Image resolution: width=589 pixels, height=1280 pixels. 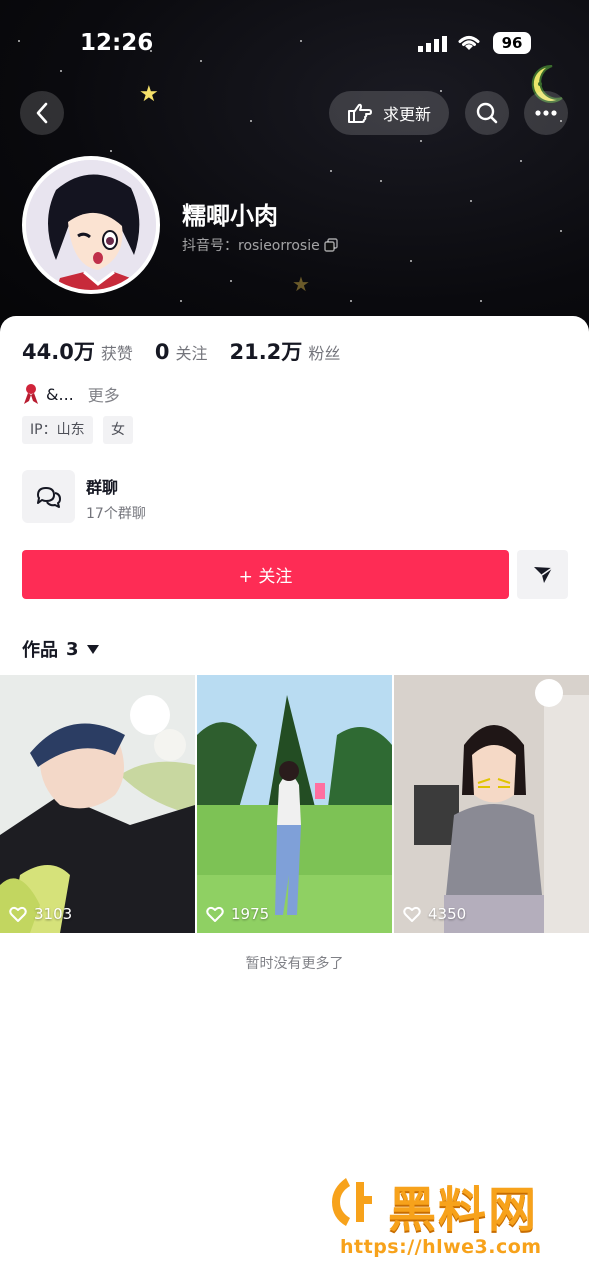 What do you see at coordinates (406, 114) in the screenshot?
I see `request-update-label: 求更新` at bounding box center [406, 114].